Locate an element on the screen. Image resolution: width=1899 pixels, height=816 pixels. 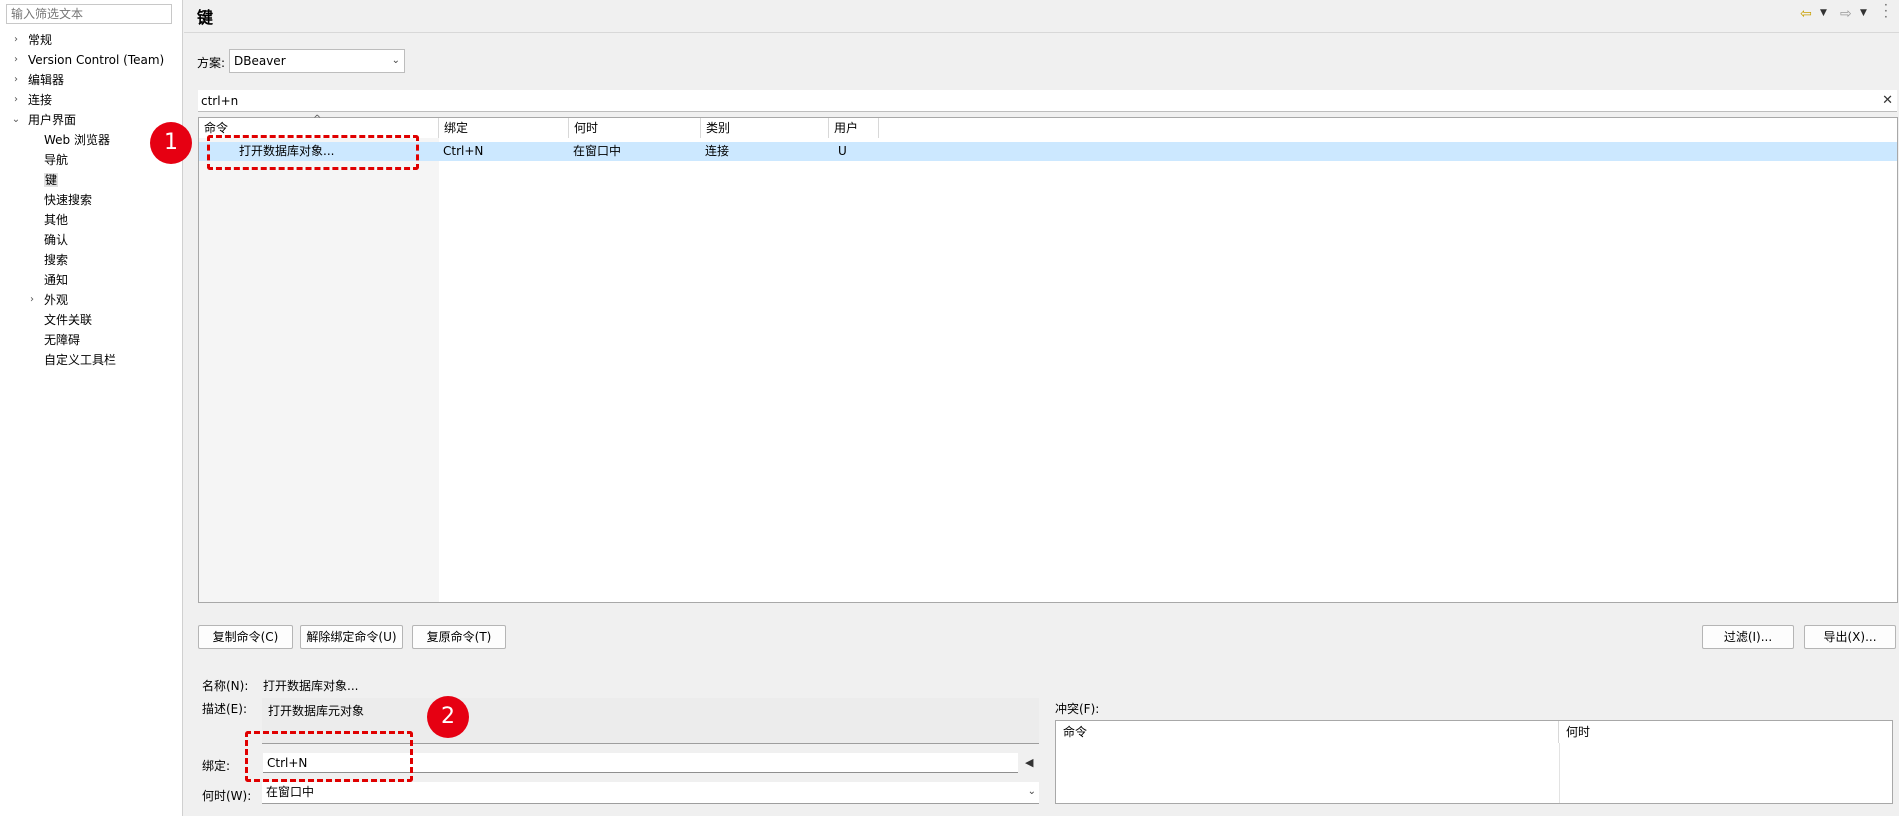
sidebar-item: › 外观 is located at coordinates (49, 300).